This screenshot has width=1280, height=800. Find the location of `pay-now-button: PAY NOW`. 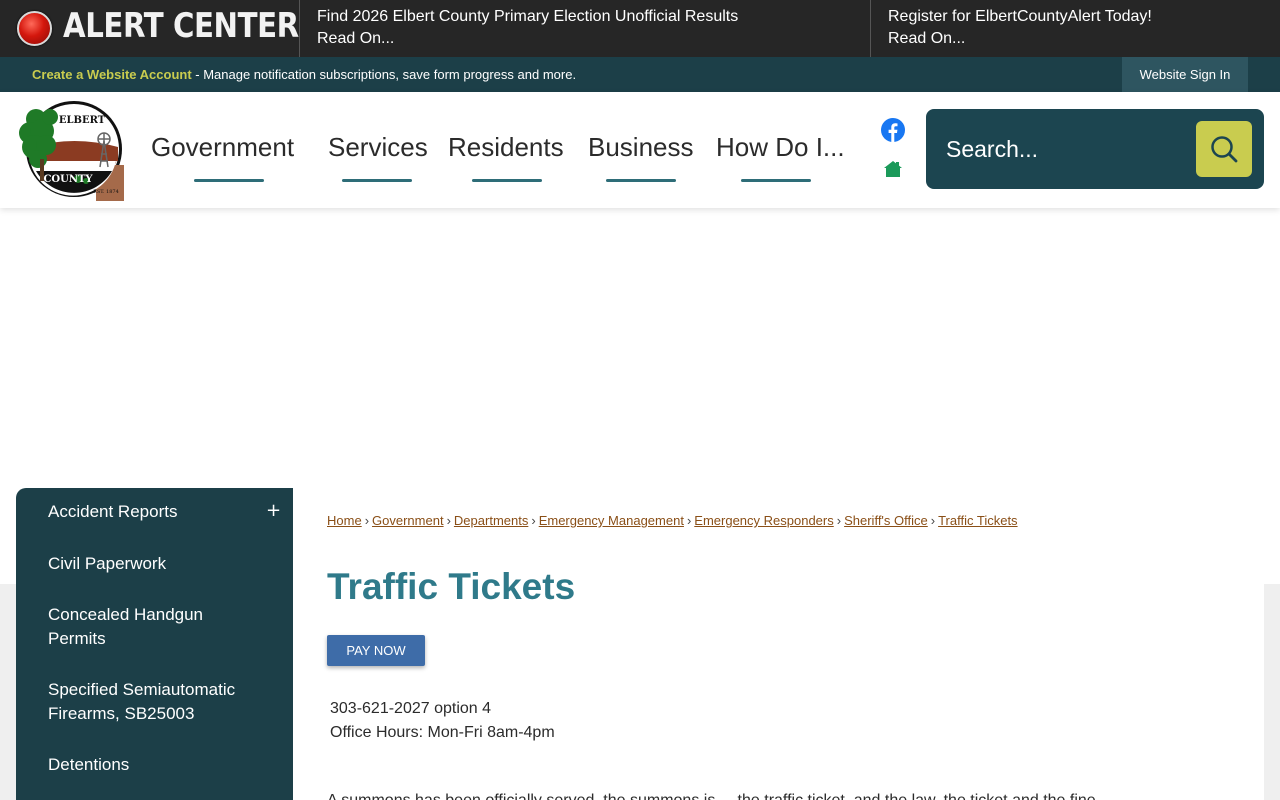

pay-now-button: PAY NOW is located at coordinates (376, 650).